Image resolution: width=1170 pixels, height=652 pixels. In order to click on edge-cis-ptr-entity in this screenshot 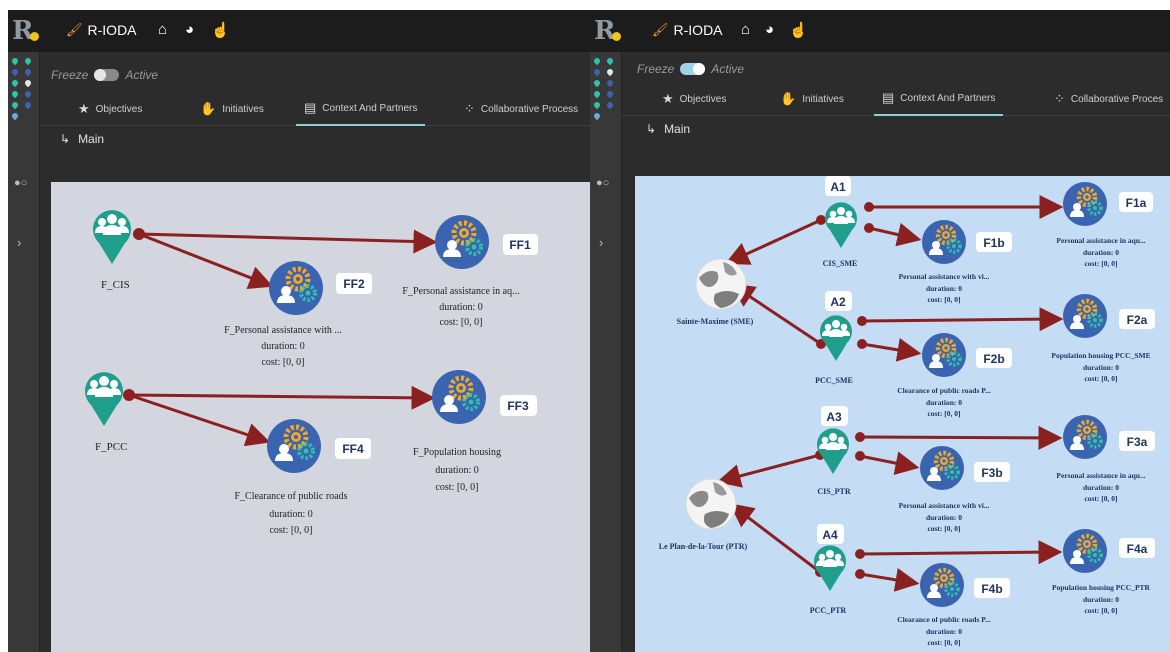, I will do `click(768, 470)`.